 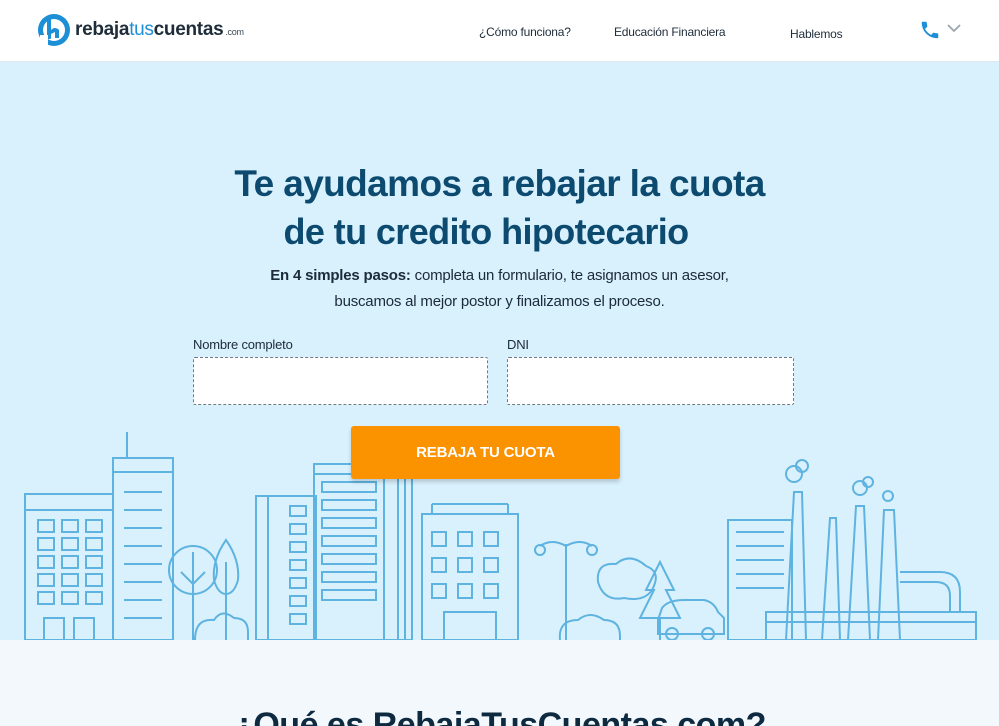 What do you see at coordinates (629, 590) in the screenshot?
I see `street-illustration` at bounding box center [629, 590].